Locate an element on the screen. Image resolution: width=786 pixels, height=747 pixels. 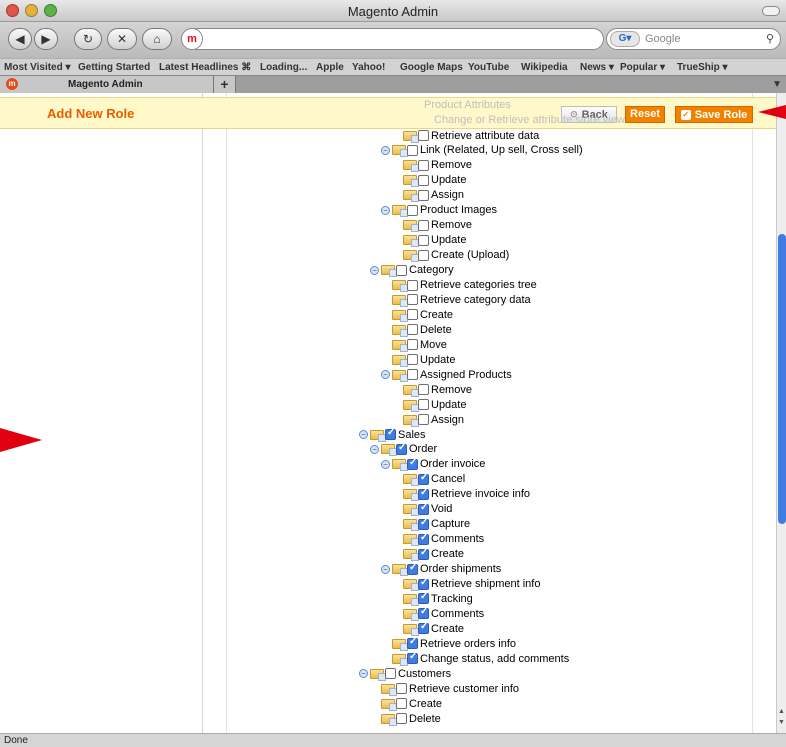
bookmark-youtube: YouTube is located at coordinates (488, 67).